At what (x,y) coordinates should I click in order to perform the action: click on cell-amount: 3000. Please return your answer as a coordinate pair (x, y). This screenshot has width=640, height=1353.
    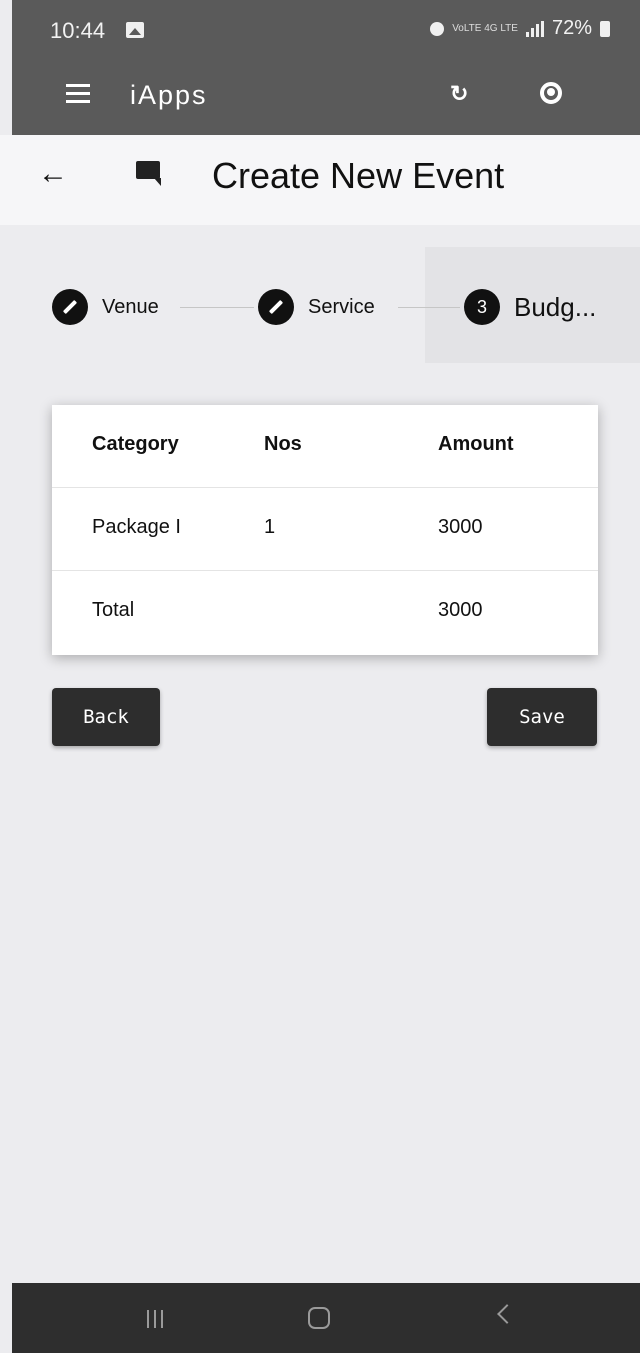
    Looking at the image, I should click on (460, 527).